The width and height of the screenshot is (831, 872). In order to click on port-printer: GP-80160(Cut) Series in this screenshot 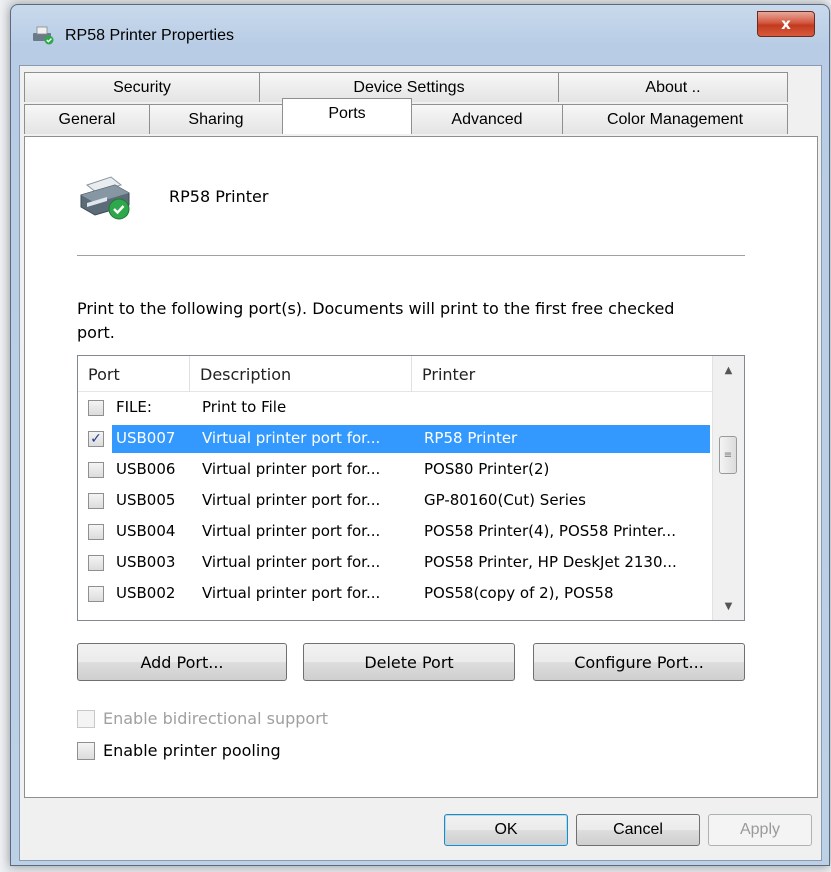, I will do `click(505, 500)`.